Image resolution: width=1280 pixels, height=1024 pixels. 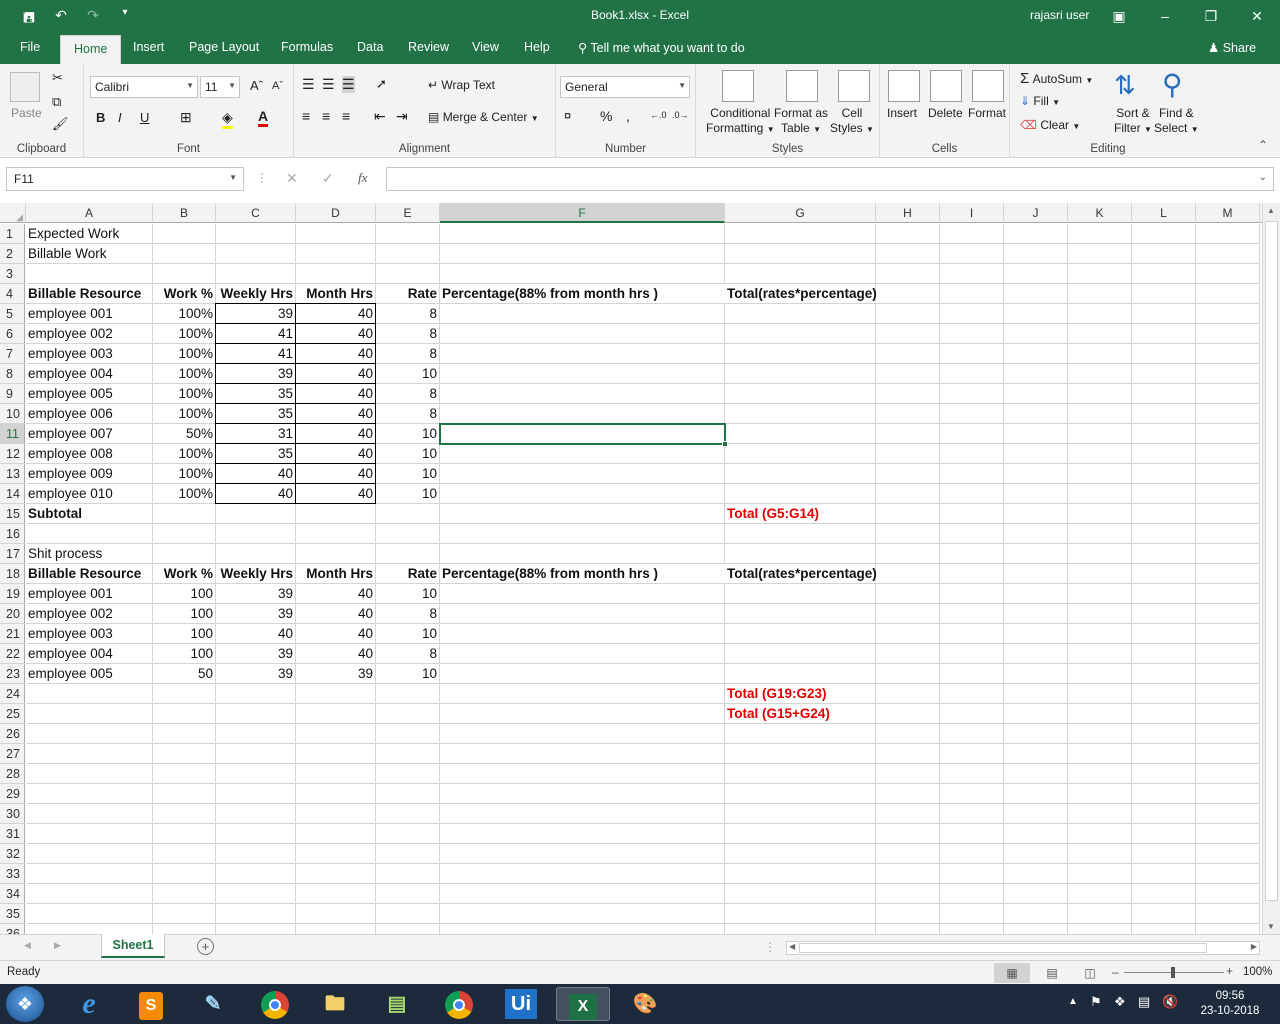 I want to click on cell-l14, so click(x=1164, y=494).